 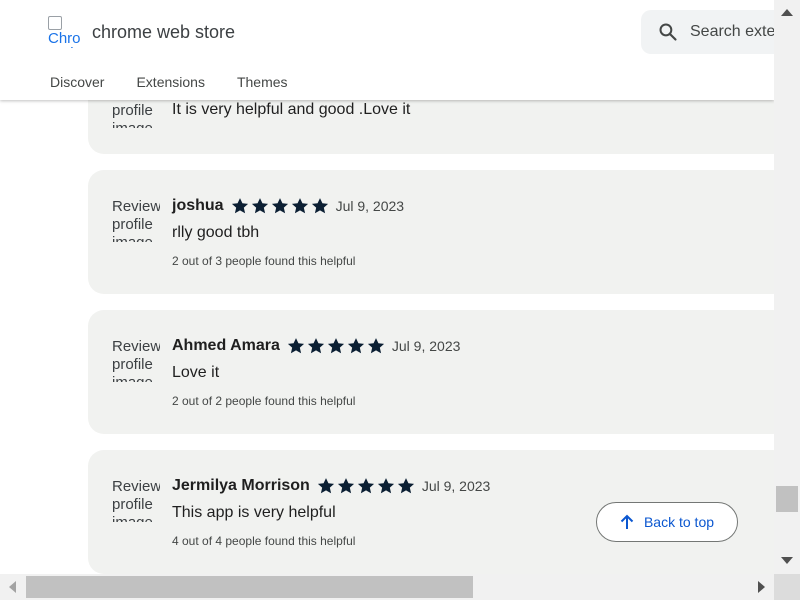 I want to click on back-to-top-label: Back to top, so click(x=679, y=522).